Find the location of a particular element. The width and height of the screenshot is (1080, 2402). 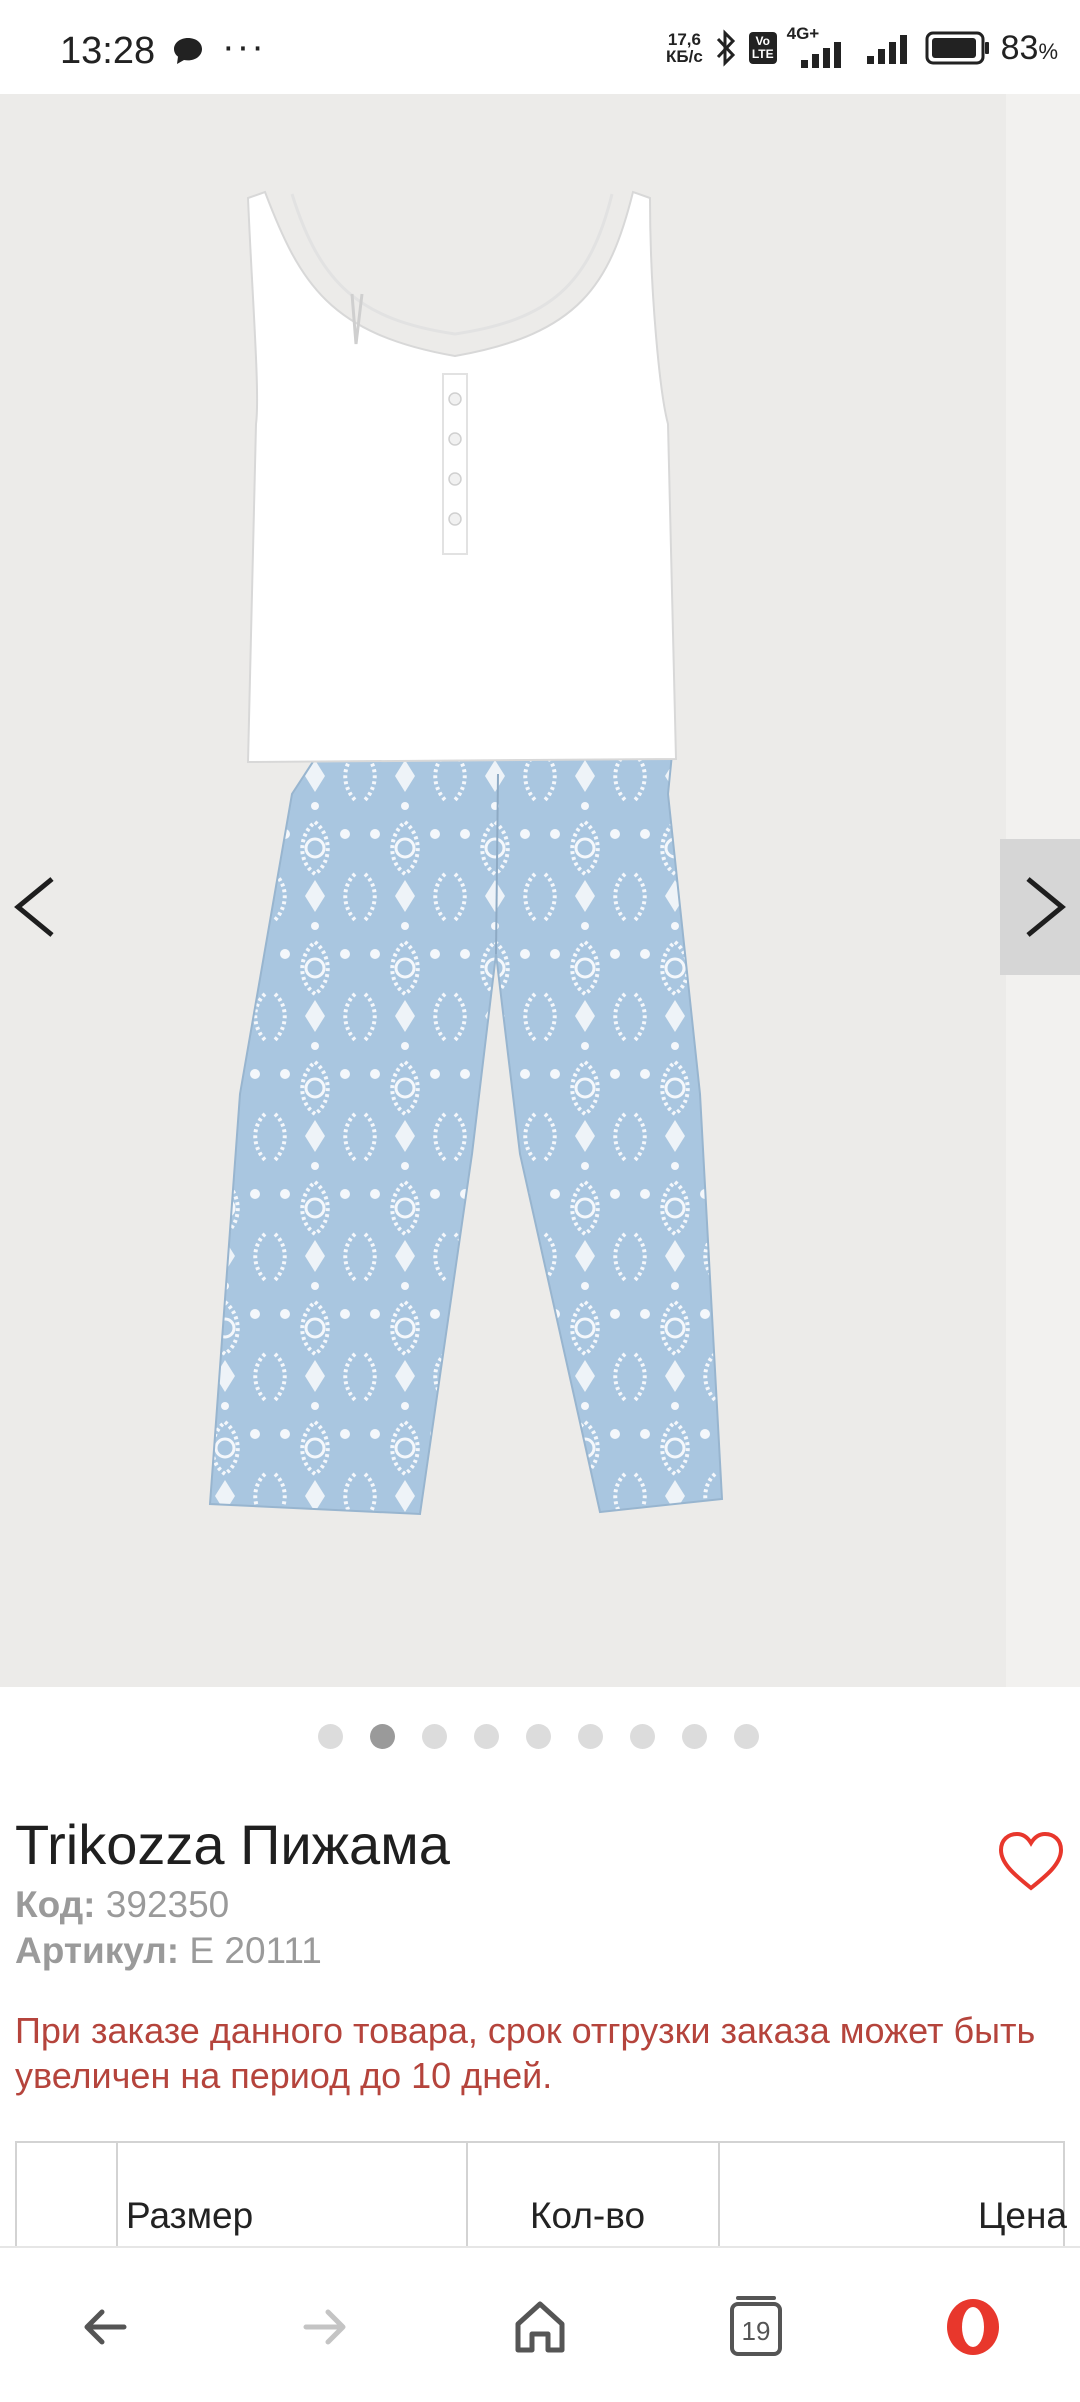

opera-menu-icon is located at coordinates (973, 2327).